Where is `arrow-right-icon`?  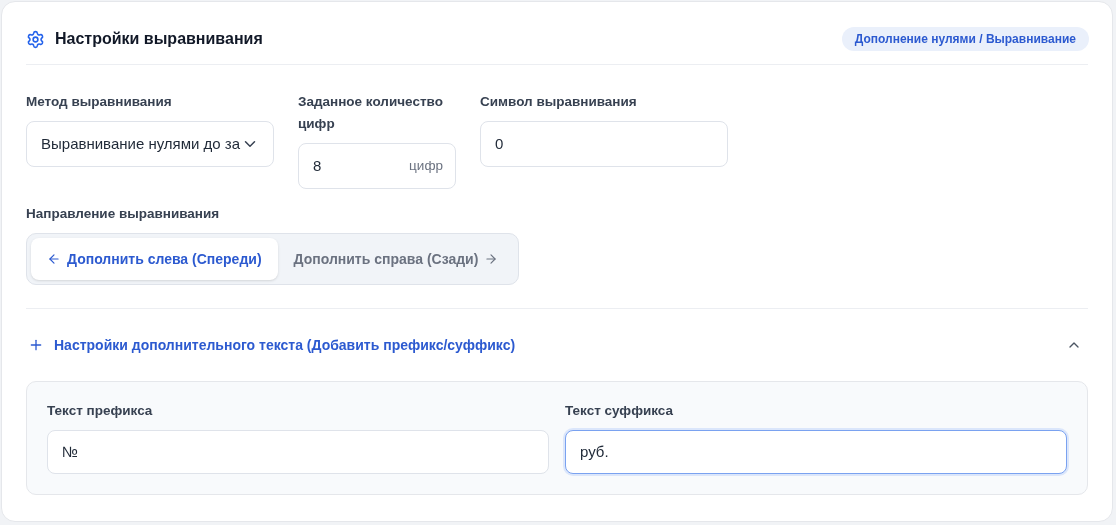 arrow-right-icon is located at coordinates (491, 259).